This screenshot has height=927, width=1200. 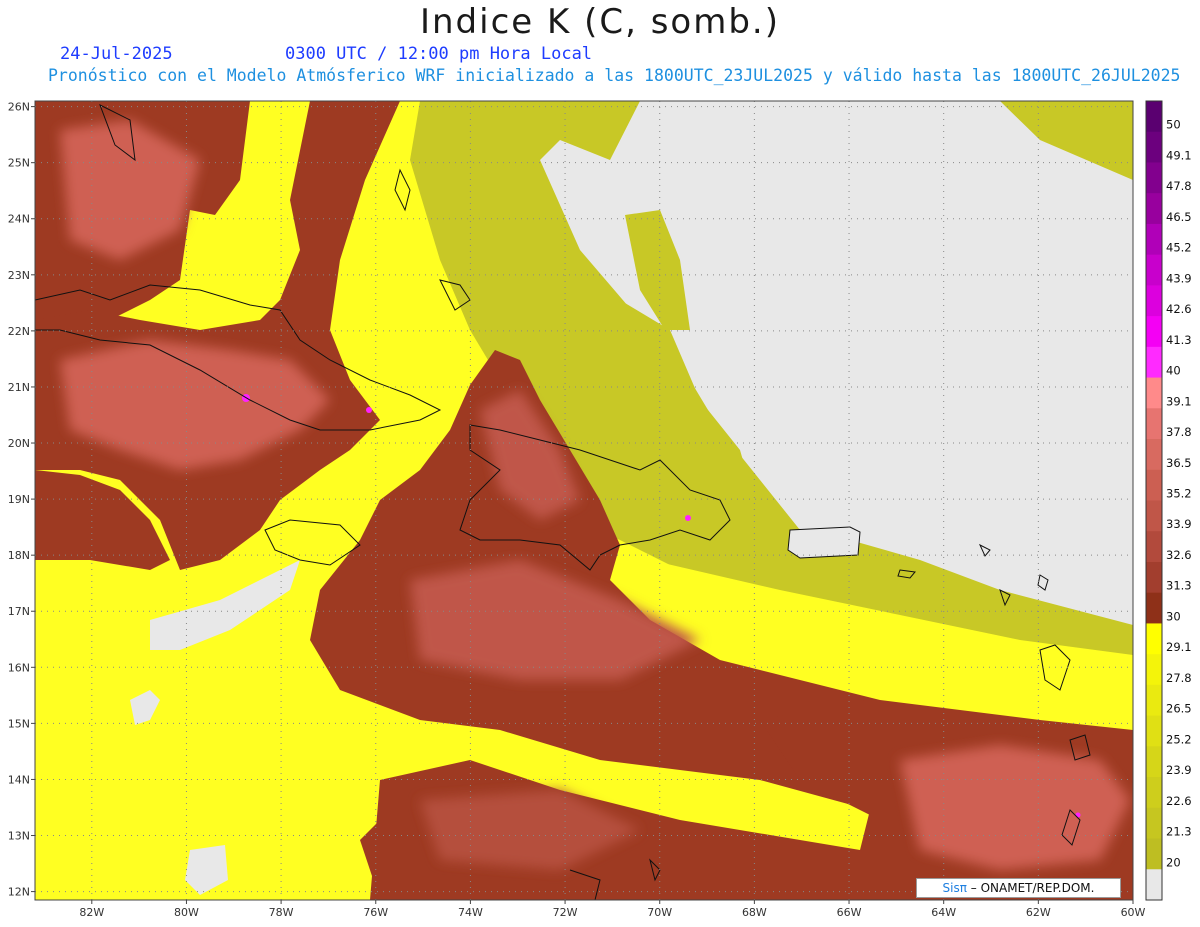 What do you see at coordinates (1179, 401) in the screenshot?
I see `colorbar-label: 39.1` at bounding box center [1179, 401].